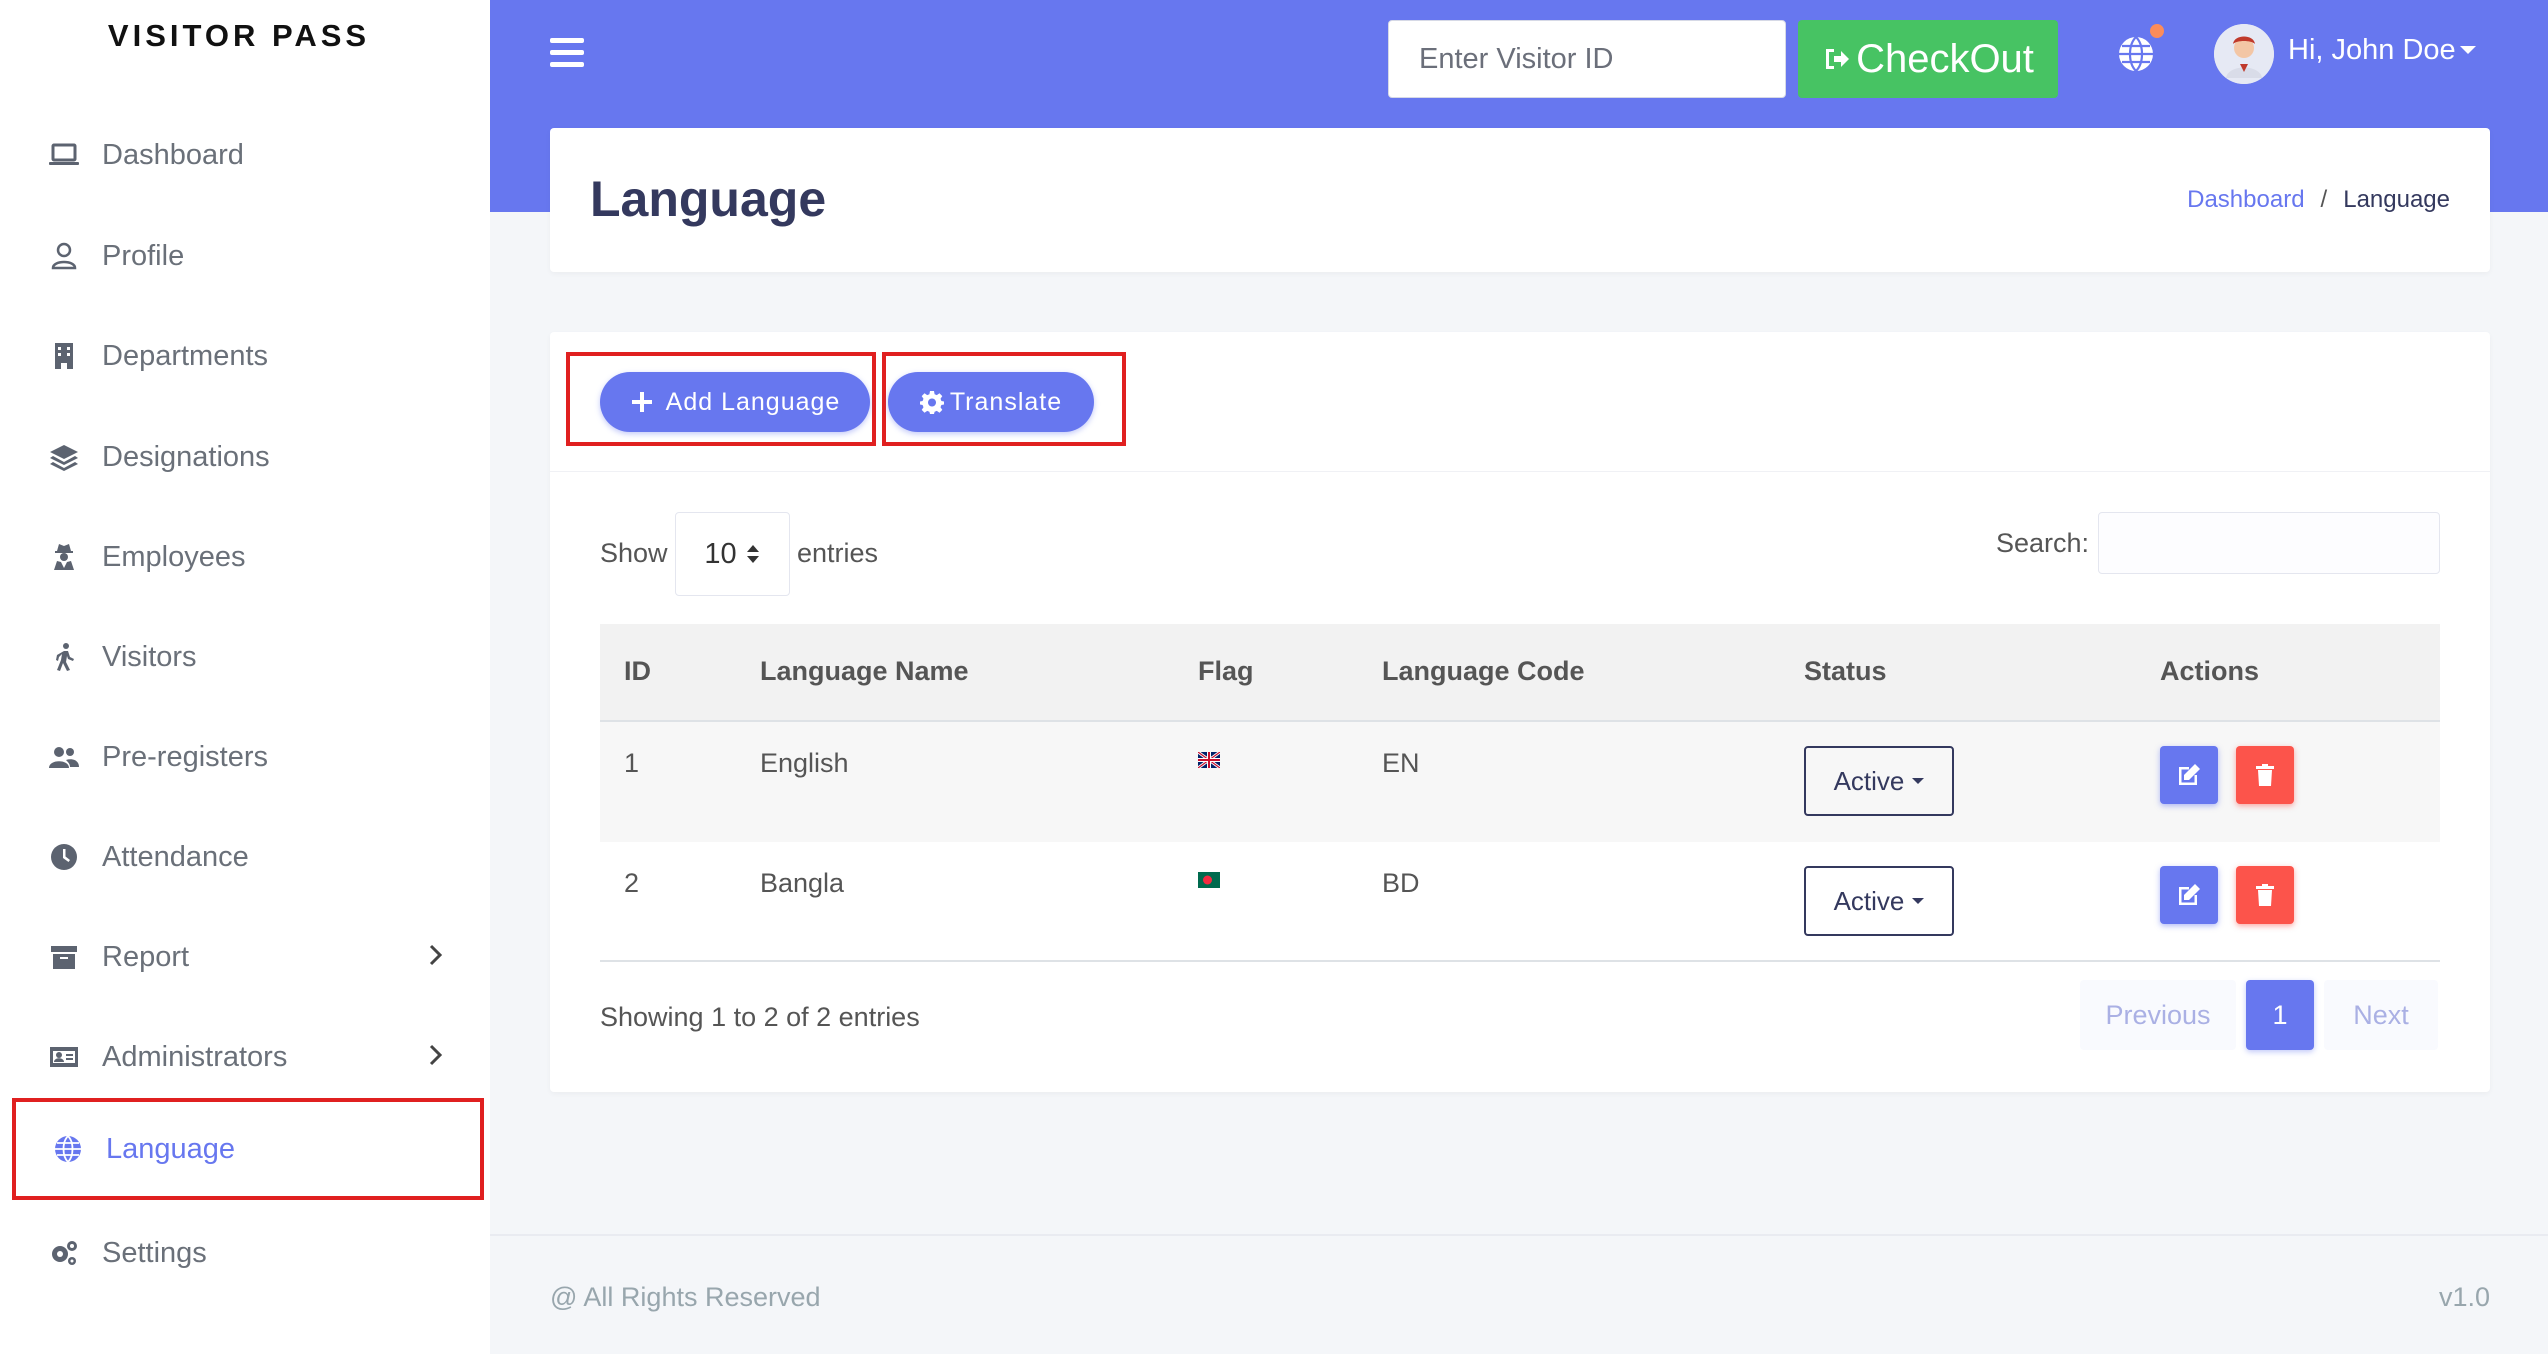  I want to click on plus-icon, so click(641, 402).